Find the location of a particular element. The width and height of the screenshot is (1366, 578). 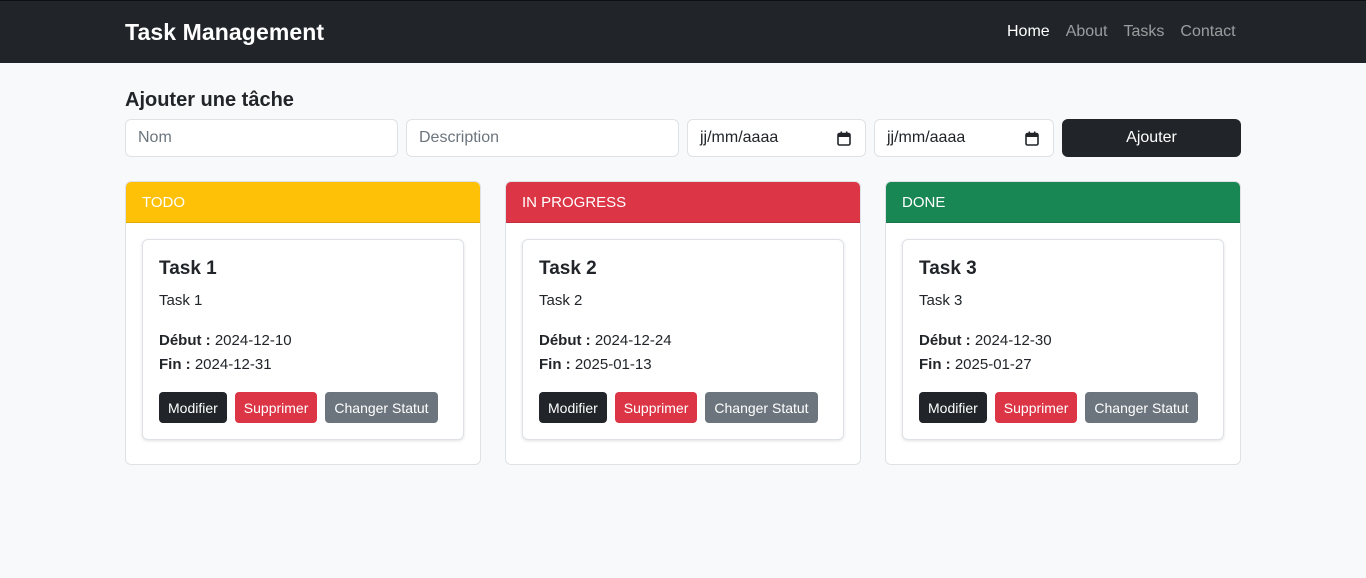

add-task-button: Ajouter is located at coordinates (1151, 138).